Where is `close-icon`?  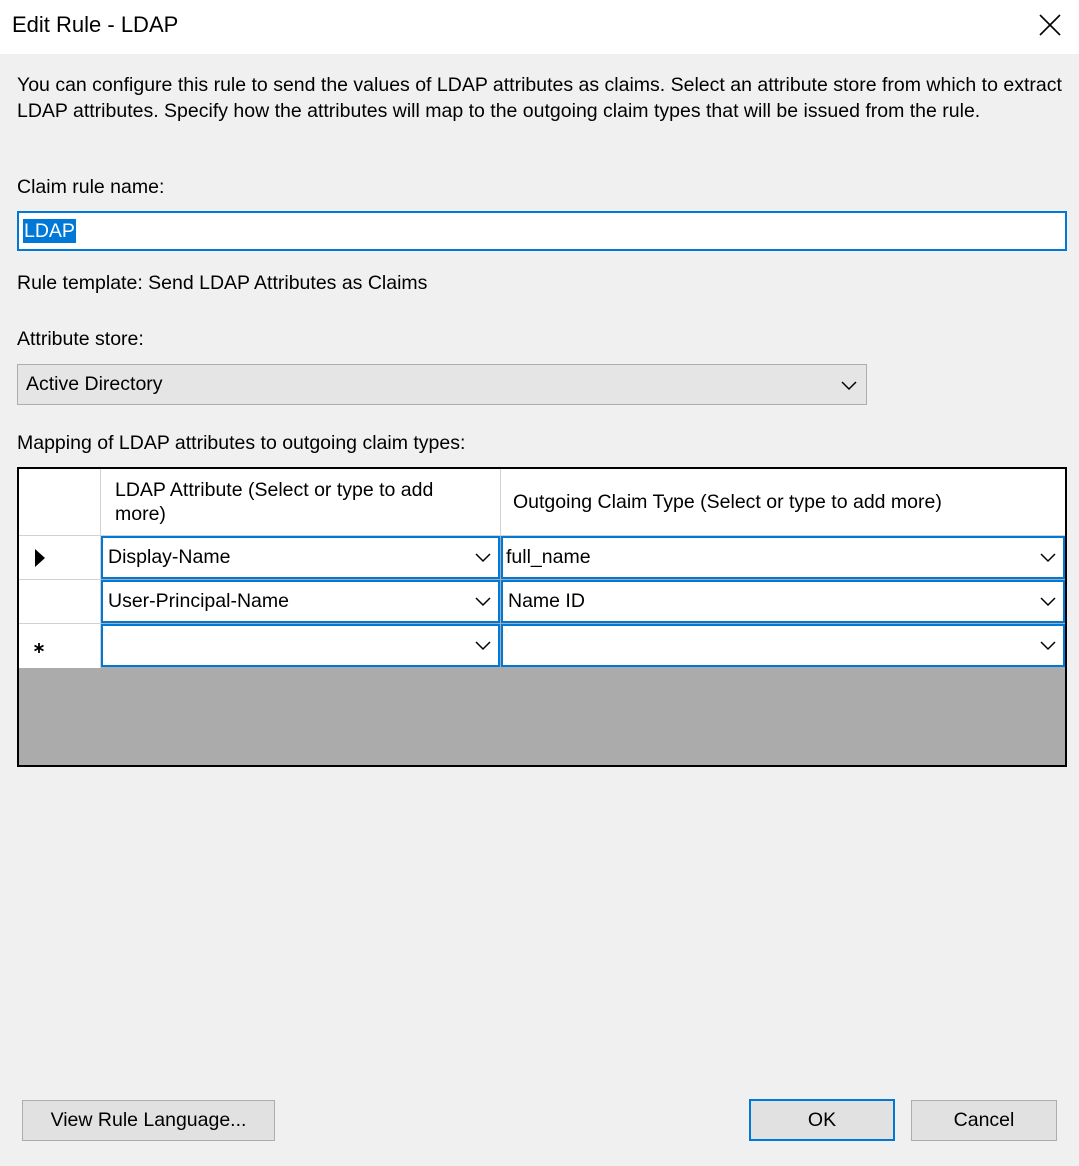 close-icon is located at coordinates (1050, 25).